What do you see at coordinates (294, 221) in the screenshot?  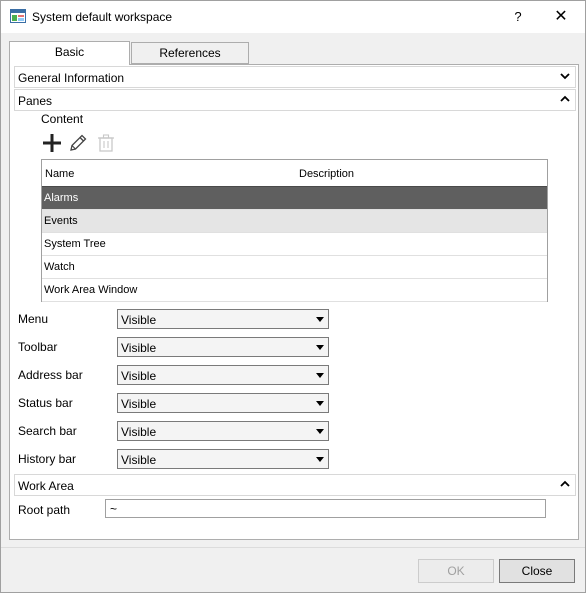 I see `table-row: Events` at bounding box center [294, 221].